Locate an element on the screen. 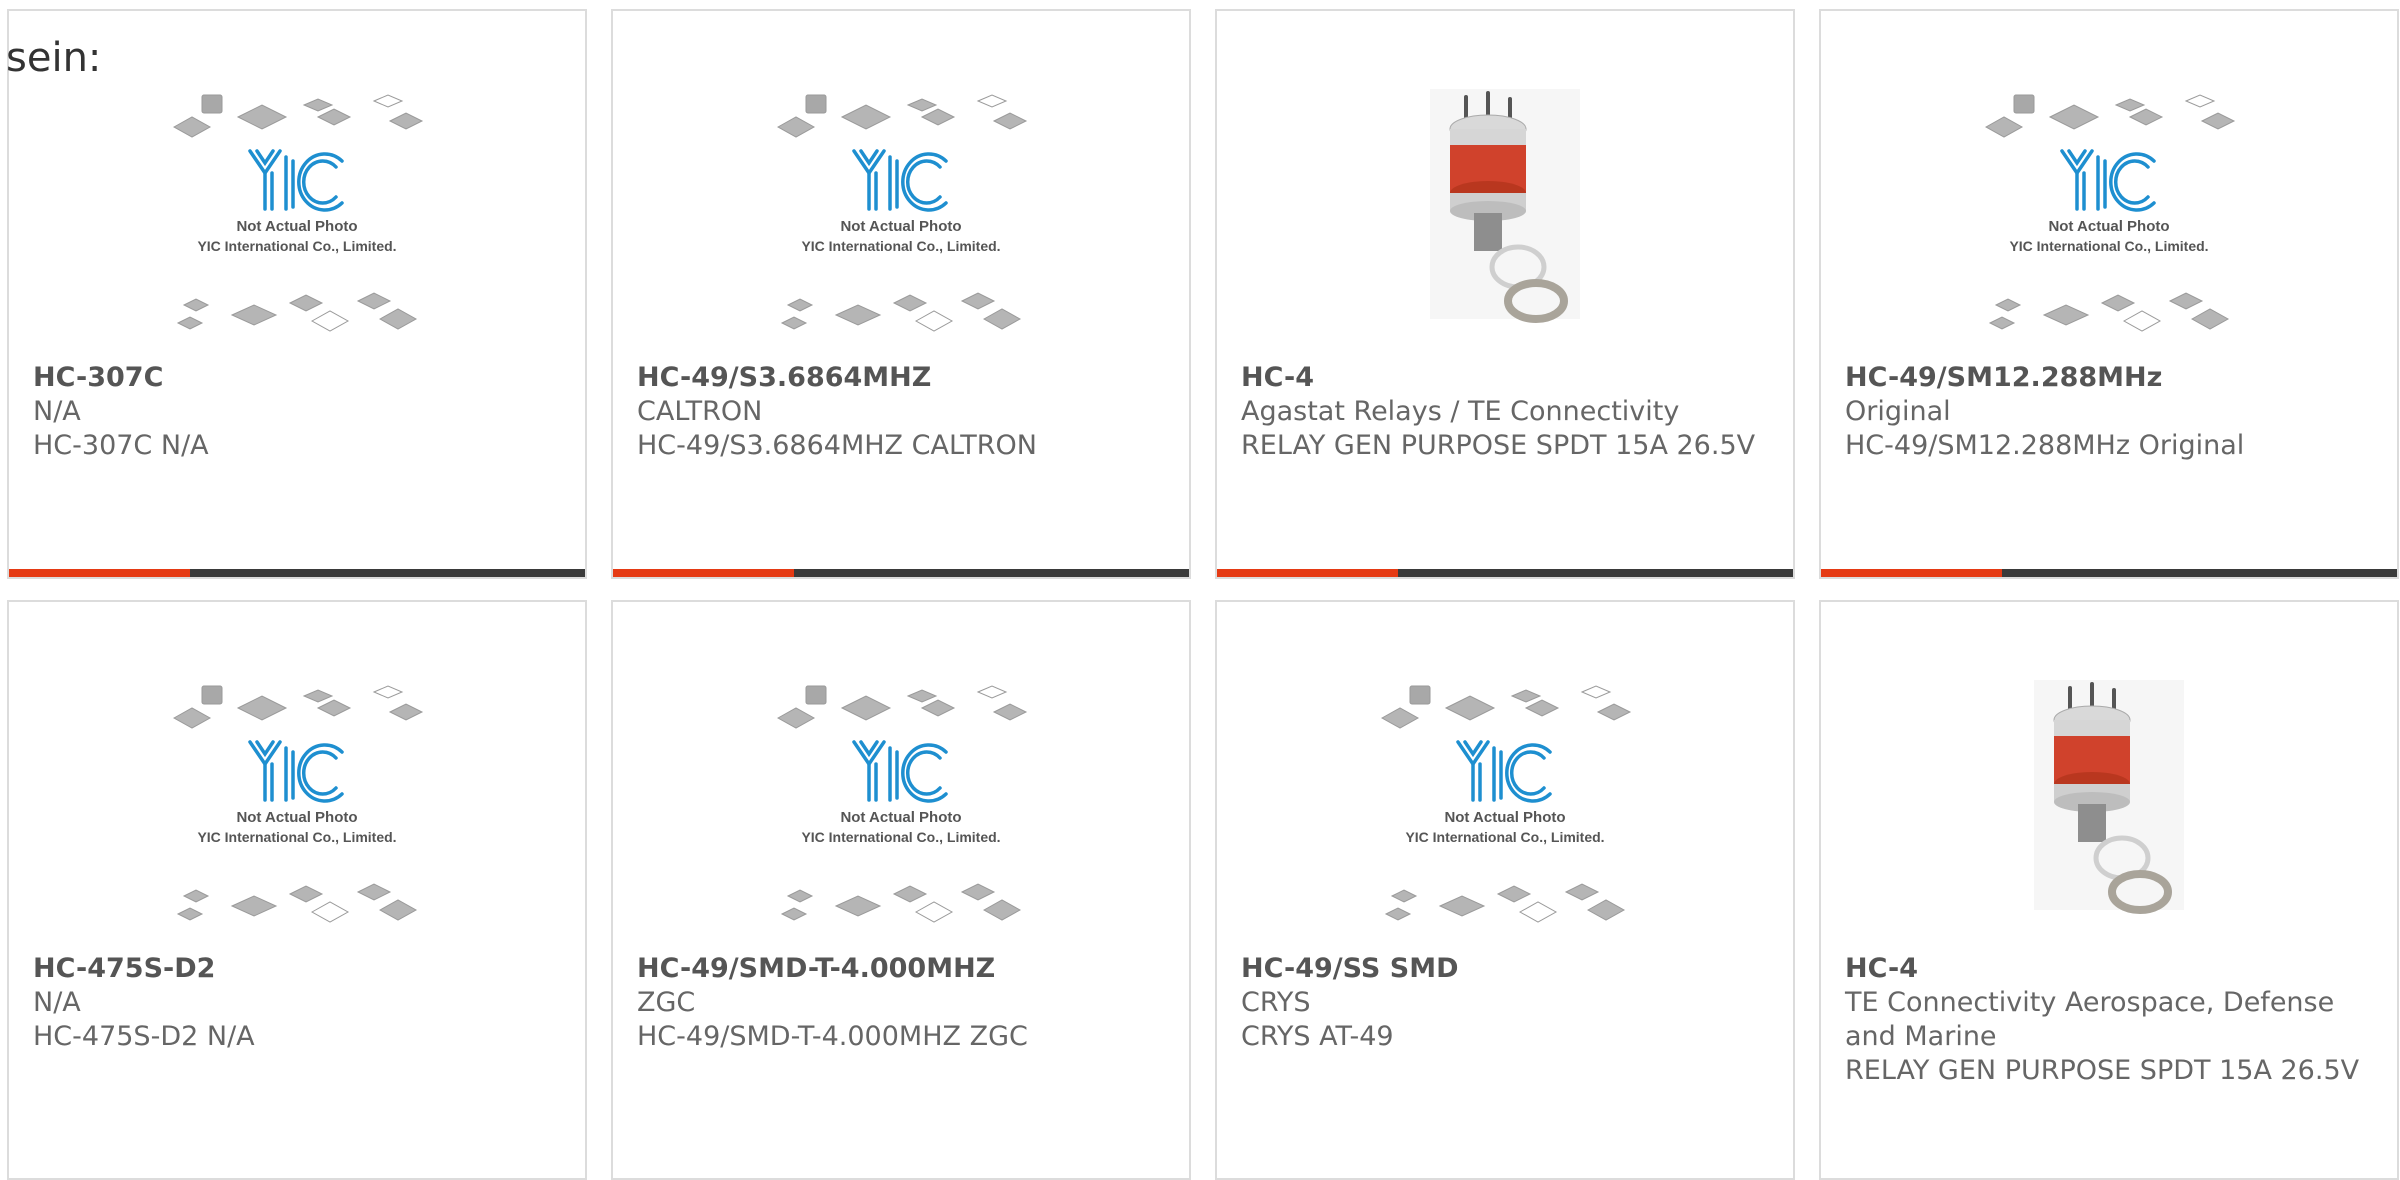 The height and width of the screenshot is (1180, 2400). description: CRYS AT-49 is located at coordinates (1317, 1036).